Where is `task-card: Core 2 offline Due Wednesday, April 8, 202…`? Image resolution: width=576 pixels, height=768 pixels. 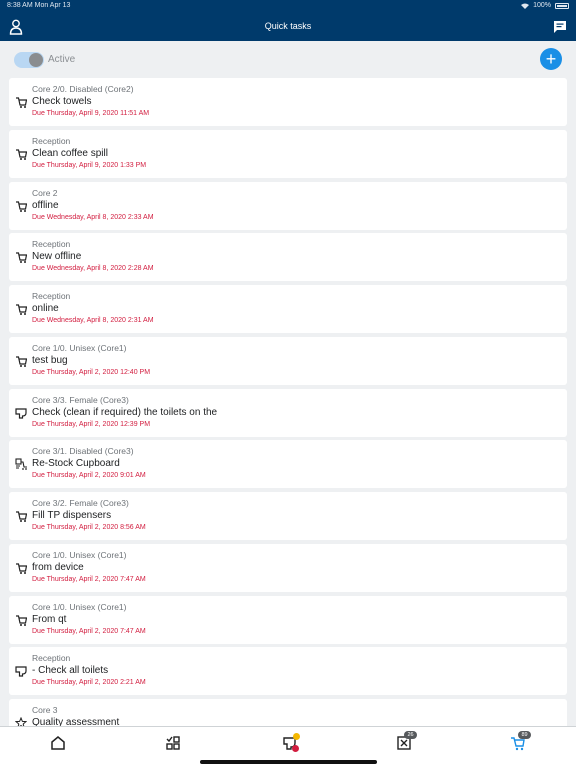 task-card: Core 2 offline Due Wednesday, April 8, 202… is located at coordinates (288, 205).